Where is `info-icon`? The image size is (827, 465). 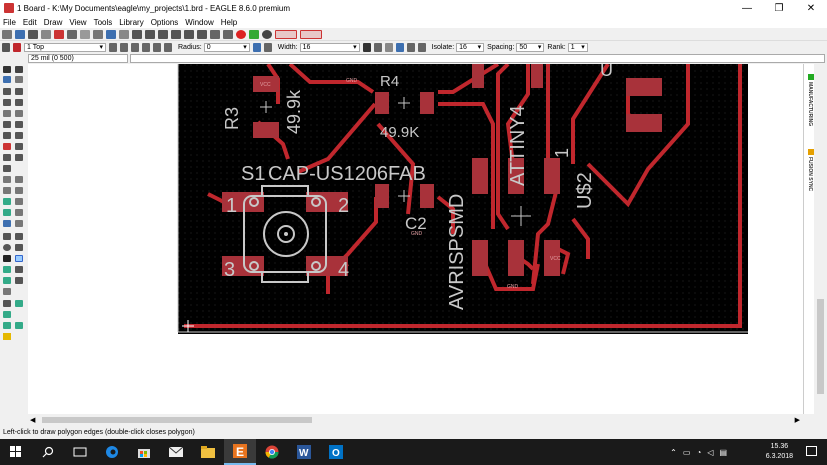
info-icon is located at coordinates (7, 69).